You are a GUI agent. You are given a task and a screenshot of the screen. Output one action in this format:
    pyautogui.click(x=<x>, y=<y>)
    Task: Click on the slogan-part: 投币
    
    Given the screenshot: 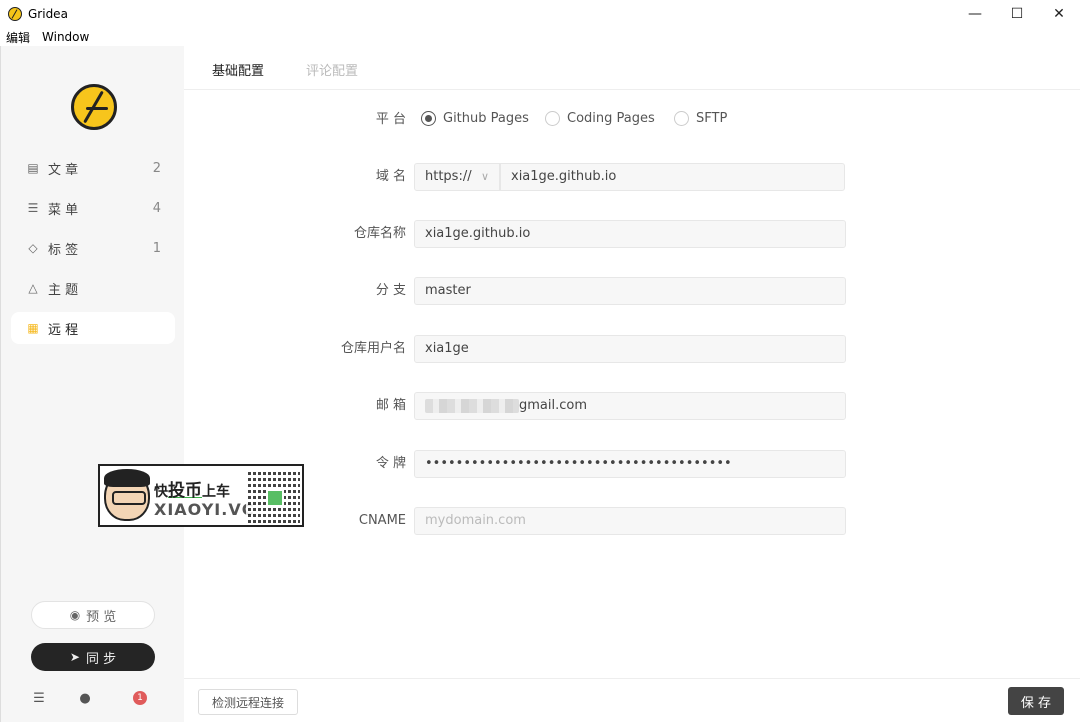 What is the action you would take?
    pyautogui.click(x=185, y=491)
    